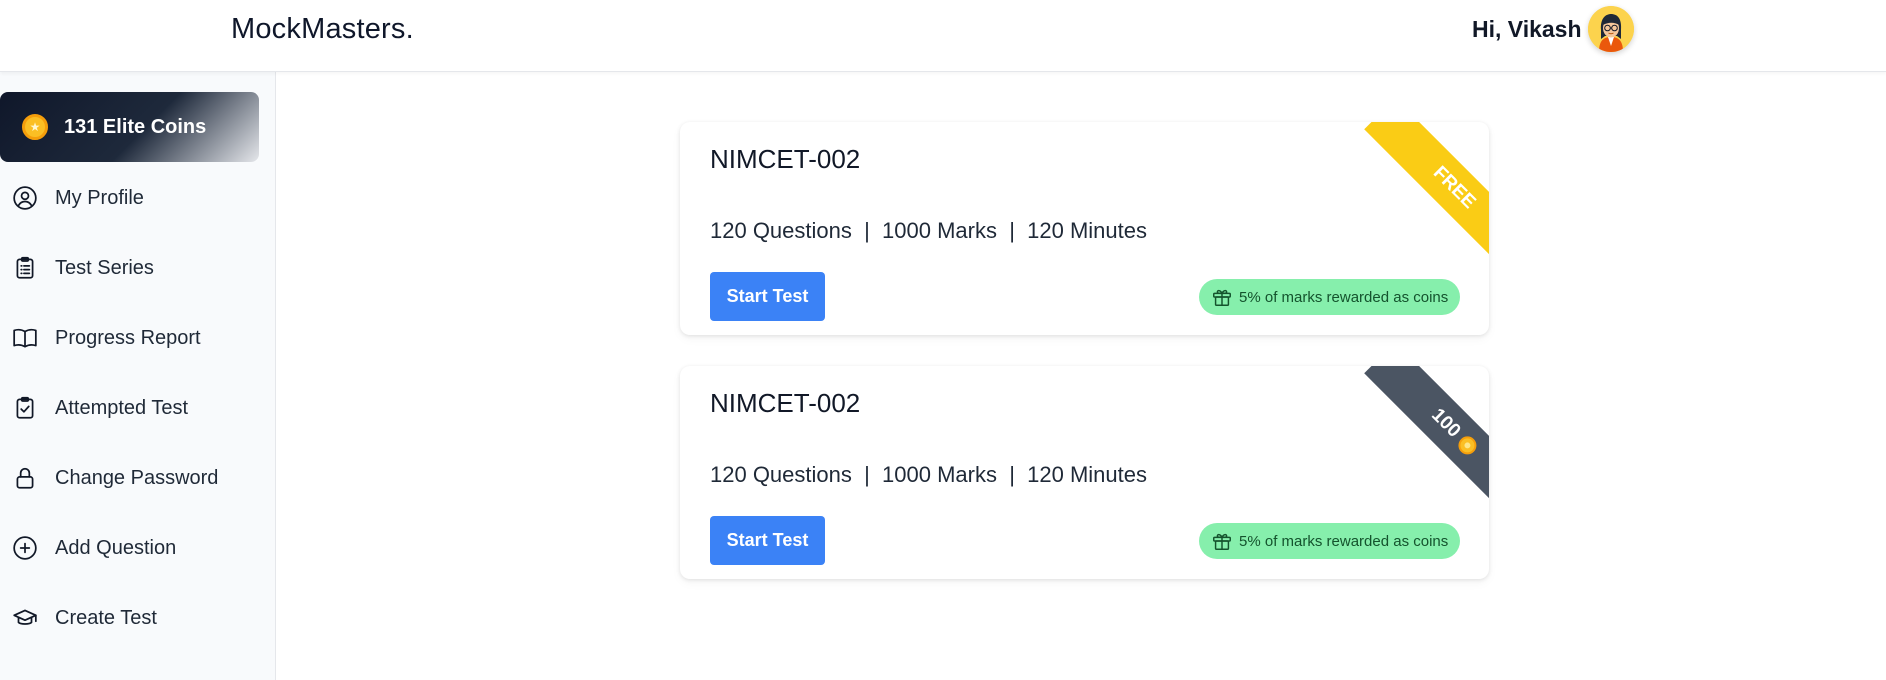 The image size is (1886, 680). Describe the element at coordinates (25, 407) in the screenshot. I see `clipboard-check-icon` at that location.